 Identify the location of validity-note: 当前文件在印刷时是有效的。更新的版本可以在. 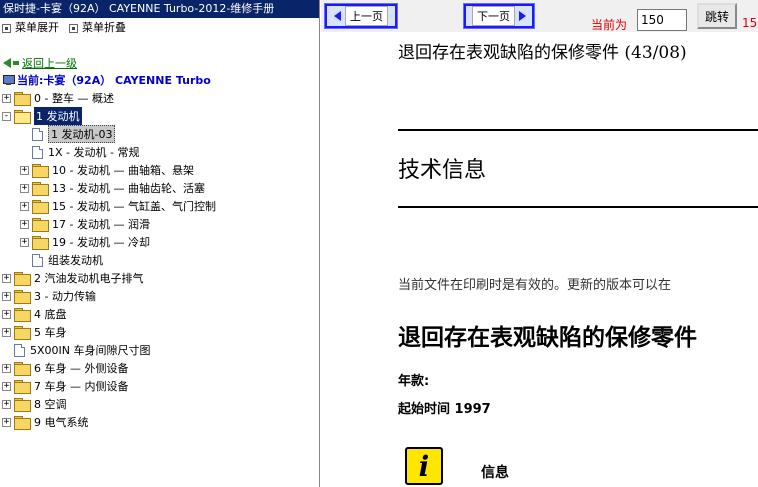
(535, 285).